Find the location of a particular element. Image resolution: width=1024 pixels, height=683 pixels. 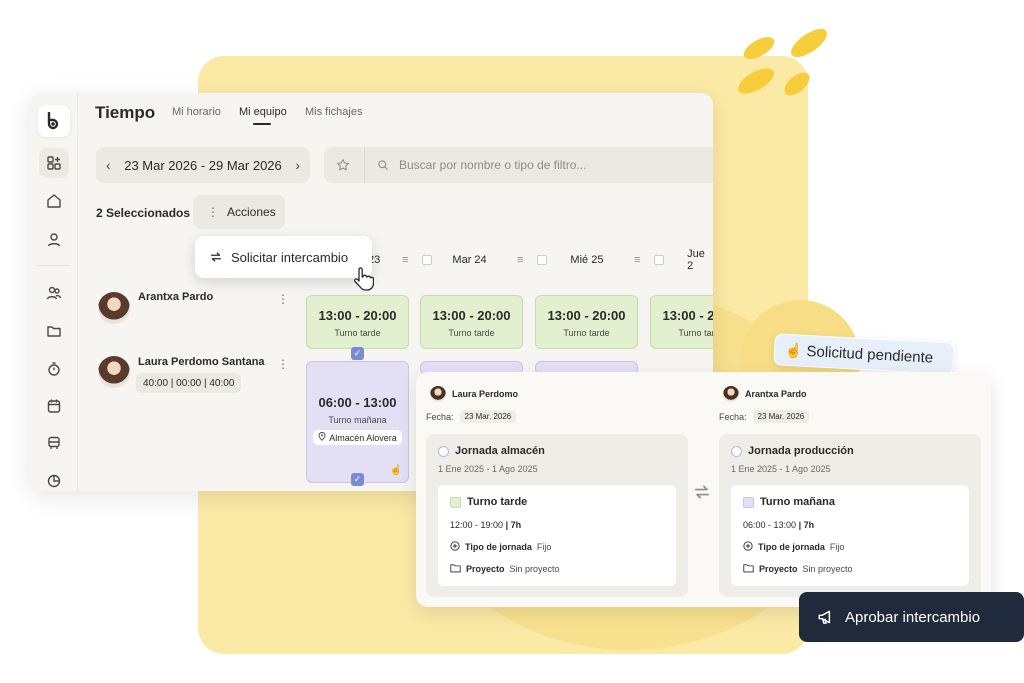

calendar-icon is located at coordinates (54, 406).